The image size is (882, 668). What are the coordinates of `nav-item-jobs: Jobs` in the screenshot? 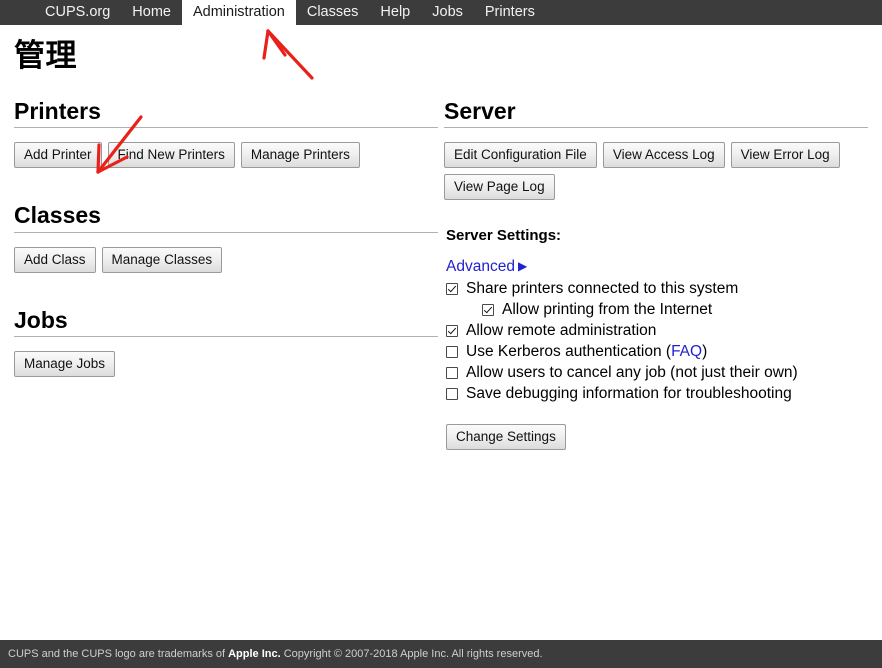 It's located at (447, 12).